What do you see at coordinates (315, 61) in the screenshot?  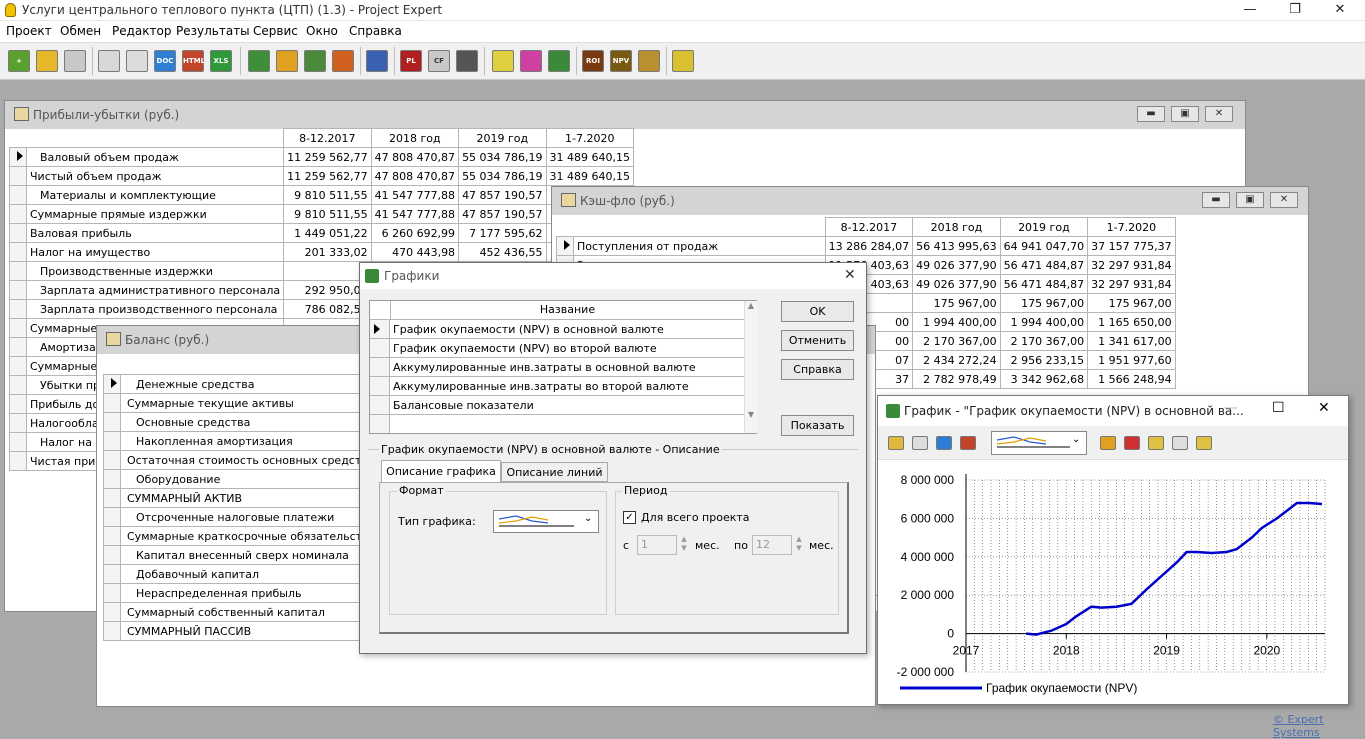 I see `money-icon` at bounding box center [315, 61].